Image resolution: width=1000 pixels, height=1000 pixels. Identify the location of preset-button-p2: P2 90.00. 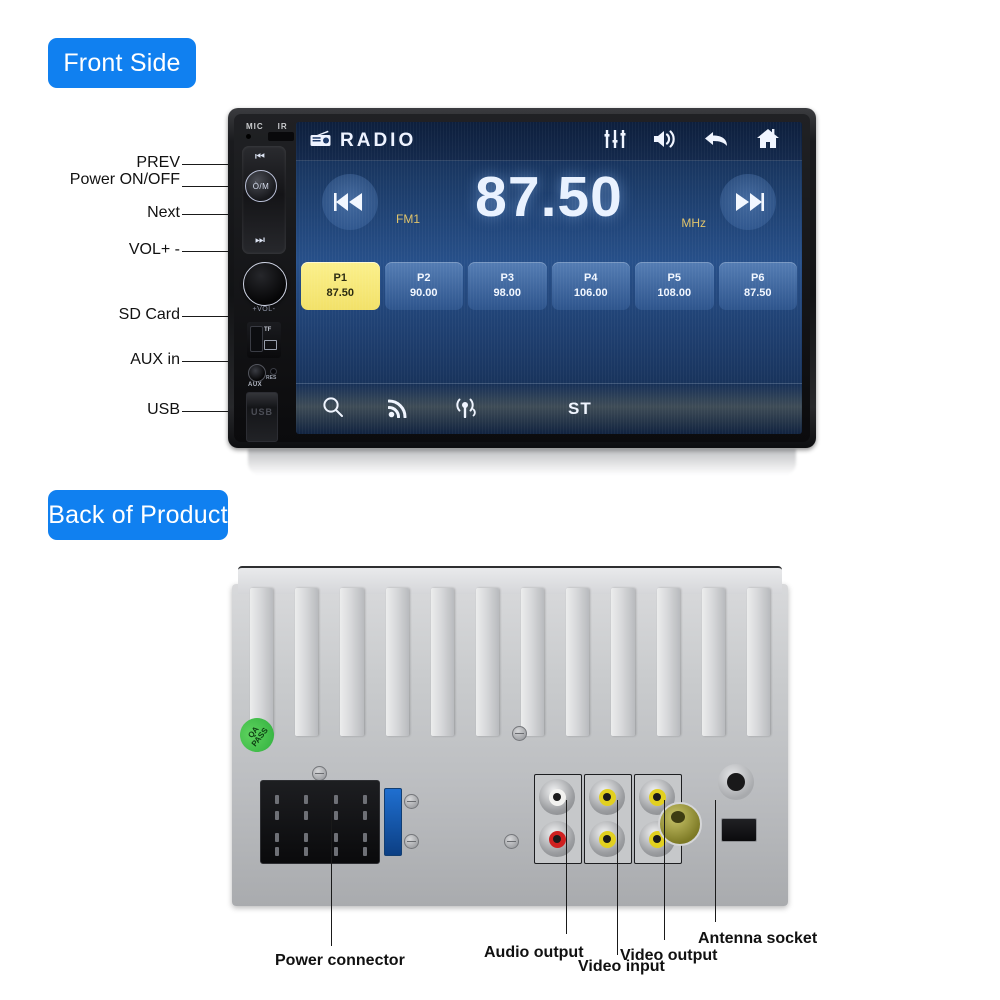
(423, 286).